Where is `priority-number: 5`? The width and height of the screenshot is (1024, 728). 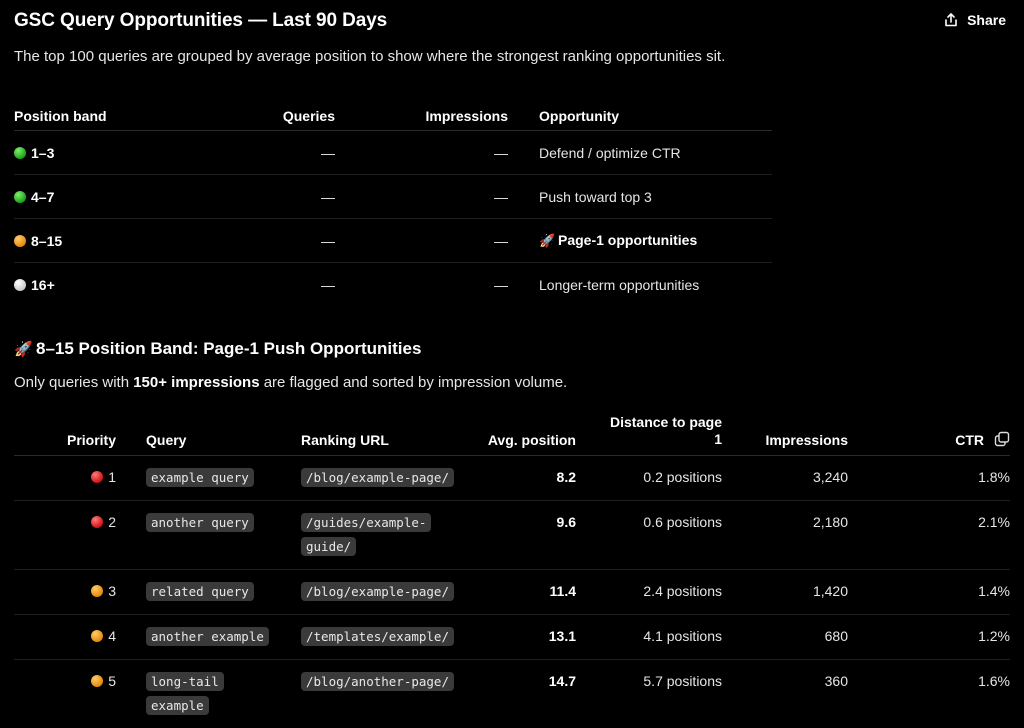 priority-number: 5 is located at coordinates (112, 681).